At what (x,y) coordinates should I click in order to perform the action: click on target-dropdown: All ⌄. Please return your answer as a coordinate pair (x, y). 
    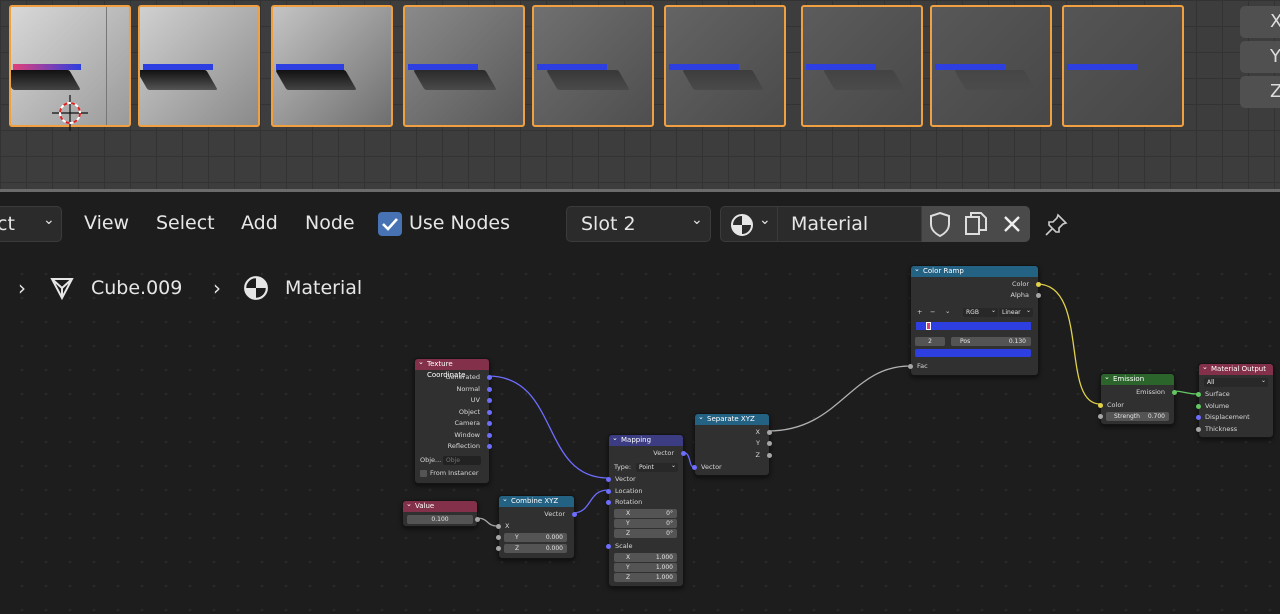
    Looking at the image, I should click on (1236, 382).